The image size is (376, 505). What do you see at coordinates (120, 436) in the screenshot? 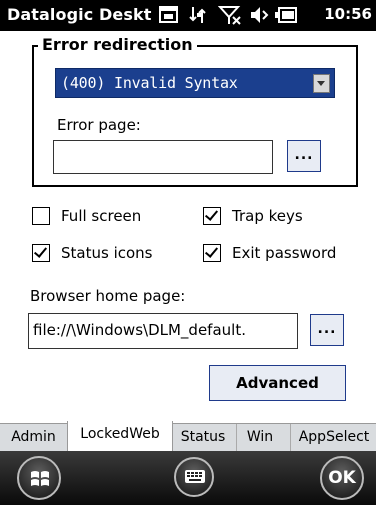
I see `tab-lockedweb: LockedWeb` at bounding box center [120, 436].